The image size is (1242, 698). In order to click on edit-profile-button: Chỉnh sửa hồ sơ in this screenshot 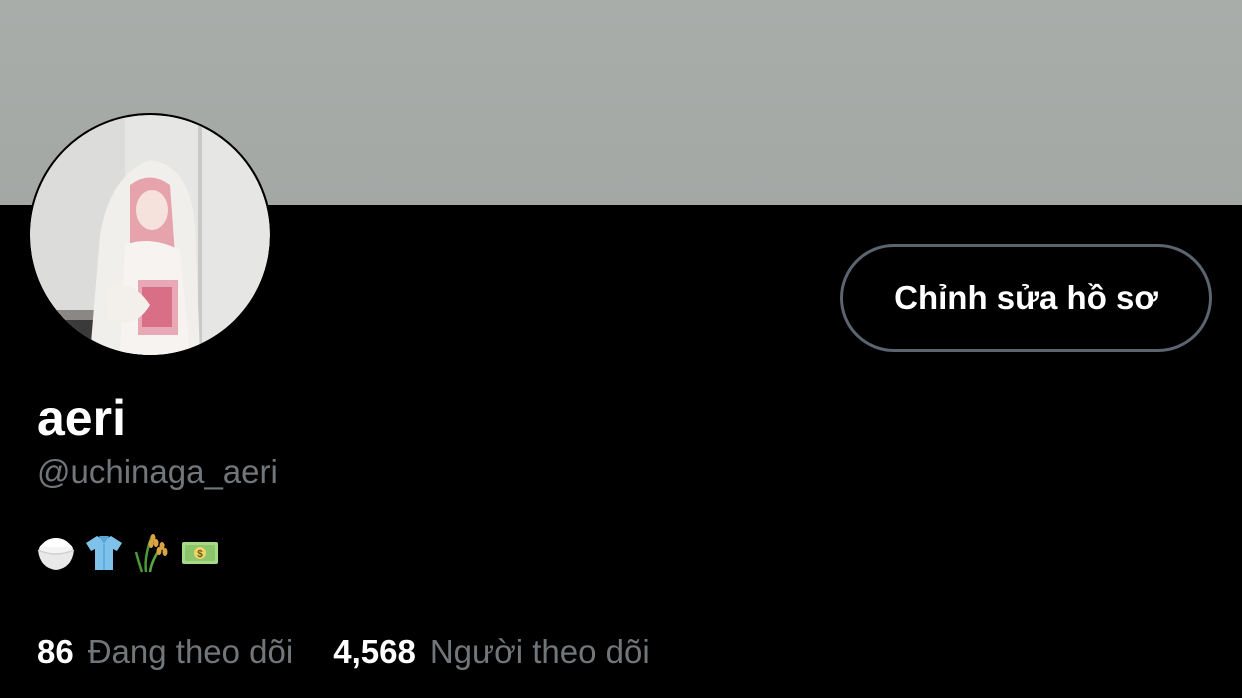, I will do `click(1026, 298)`.